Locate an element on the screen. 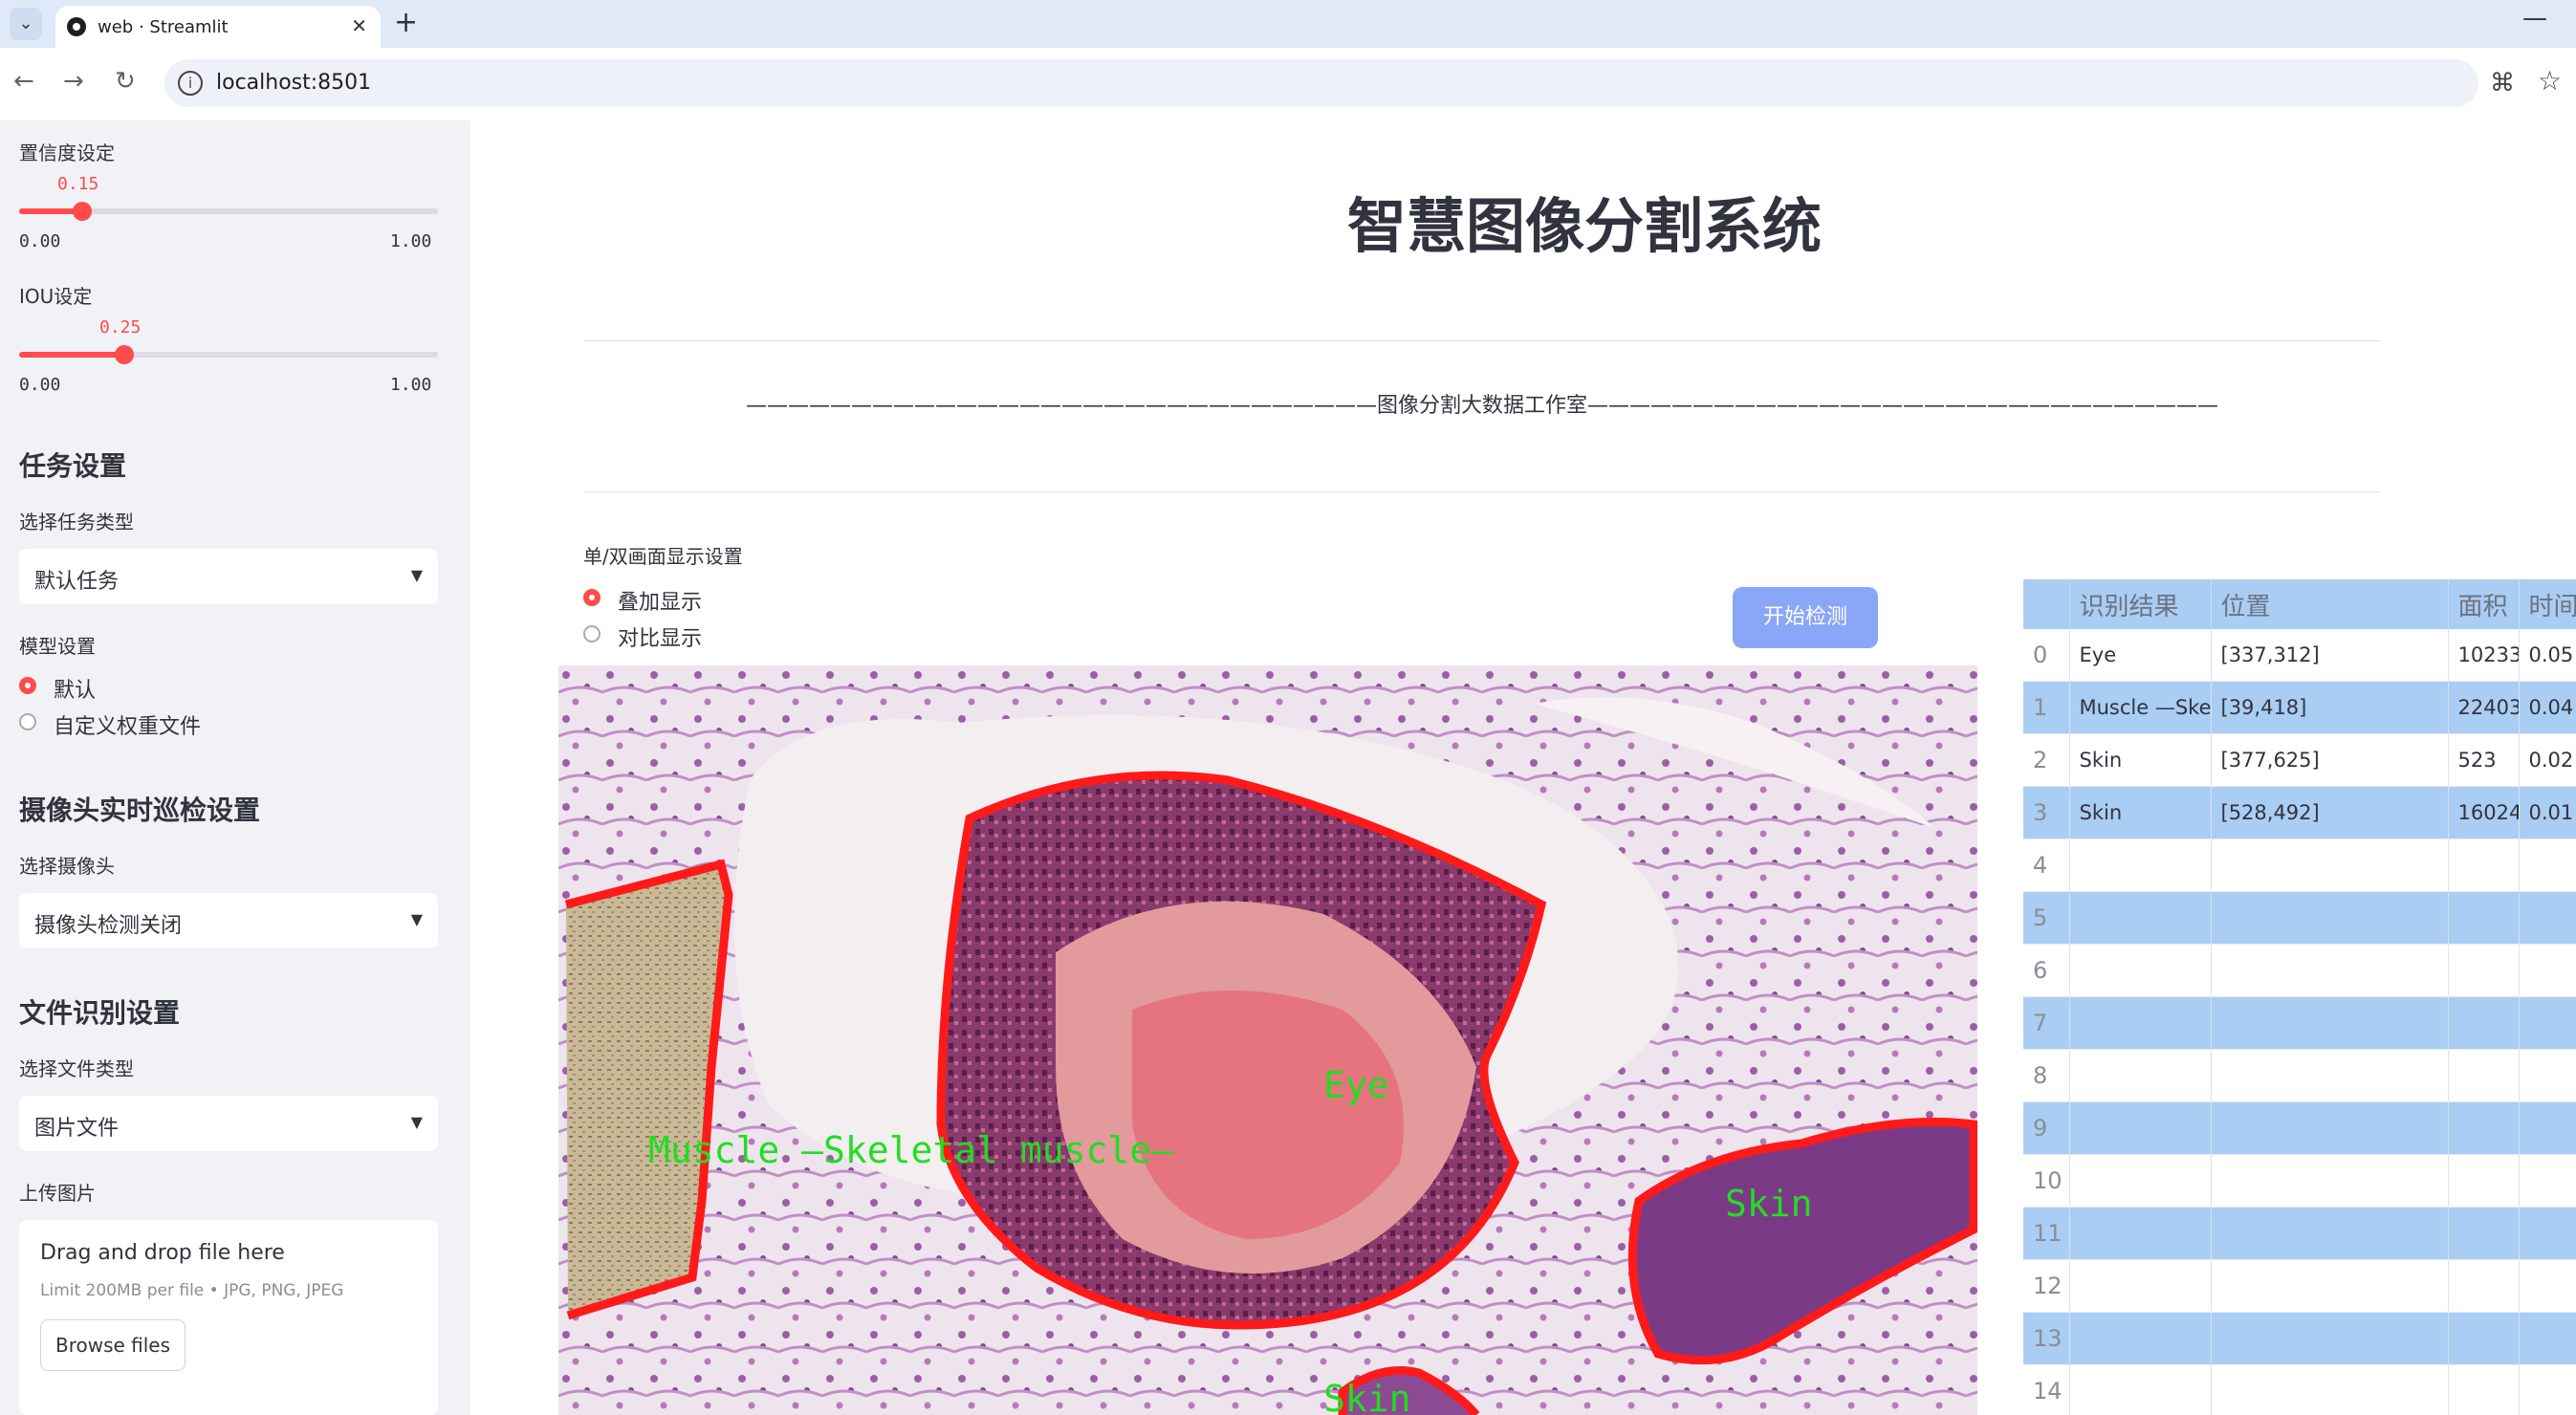 Image resolution: width=2576 pixels, height=1415 pixels. table-row: 14 is located at coordinates (2299, 1389).